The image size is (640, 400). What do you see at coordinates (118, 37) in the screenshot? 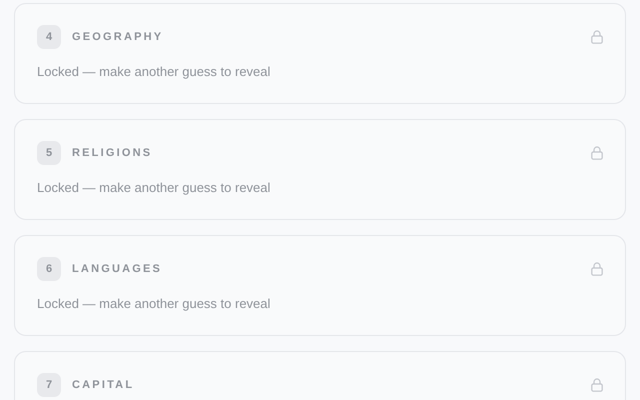
I see `clue-title: GEOGRAPHY` at bounding box center [118, 37].